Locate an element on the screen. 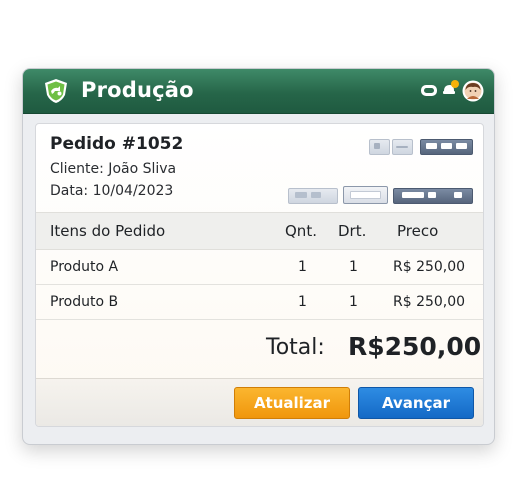 This screenshot has height=486, width=524. next-button: Avançar is located at coordinates (416, 403).